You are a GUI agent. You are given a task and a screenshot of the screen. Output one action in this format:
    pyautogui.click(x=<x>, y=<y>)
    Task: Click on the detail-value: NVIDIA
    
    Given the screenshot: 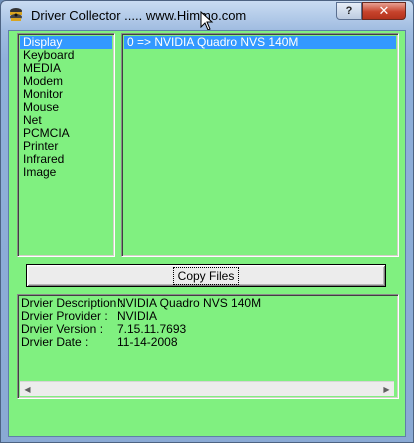 What is the action you would take?
    pyautogui.click(x=137, y=316)
    